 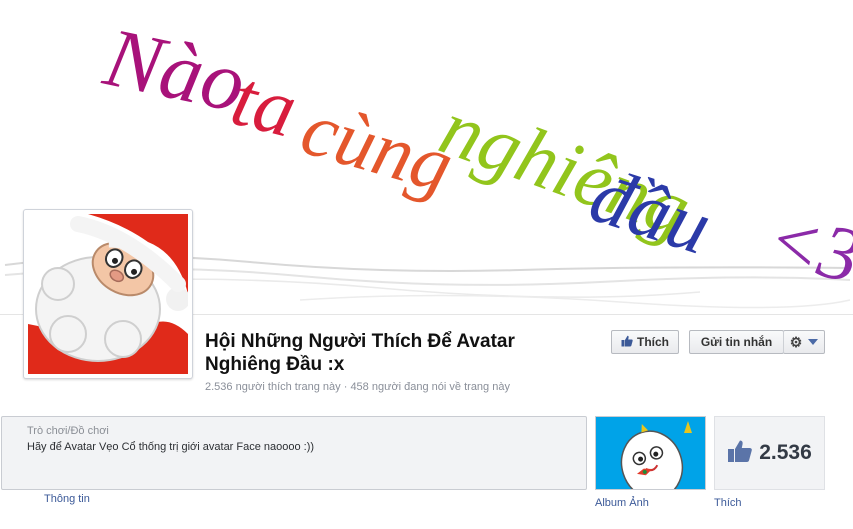 What do you see at coordinates (653, 342) in the screenshot?
I see `like-button-label: Thích` at bounding box center [653, 342].